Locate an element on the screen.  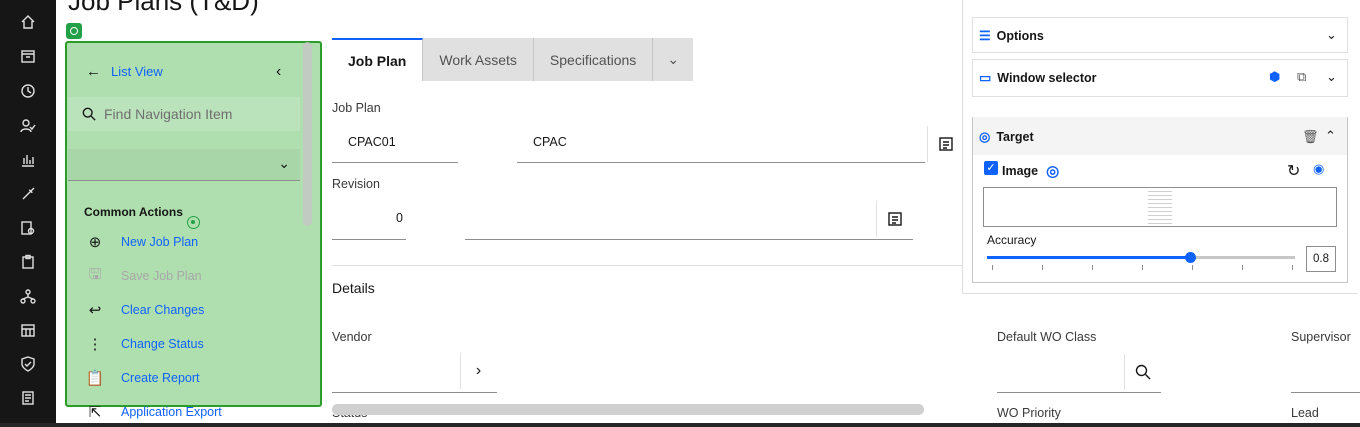
revision-long-description-icon is located at coordinates (894, 219).